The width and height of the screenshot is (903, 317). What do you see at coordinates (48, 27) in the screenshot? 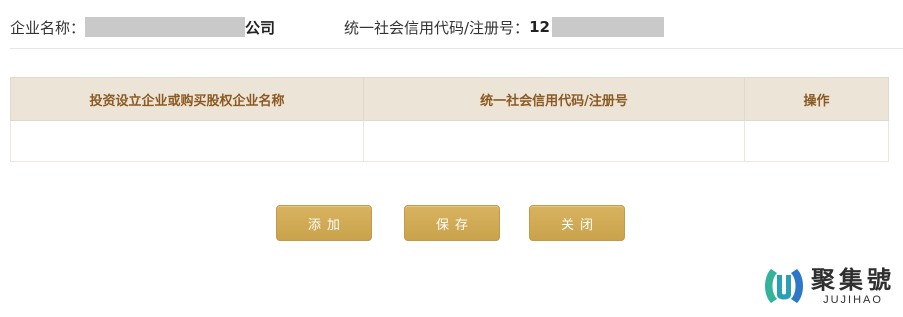
I see `company-name-label: 企业名称：` at bounding box center [48, 27].